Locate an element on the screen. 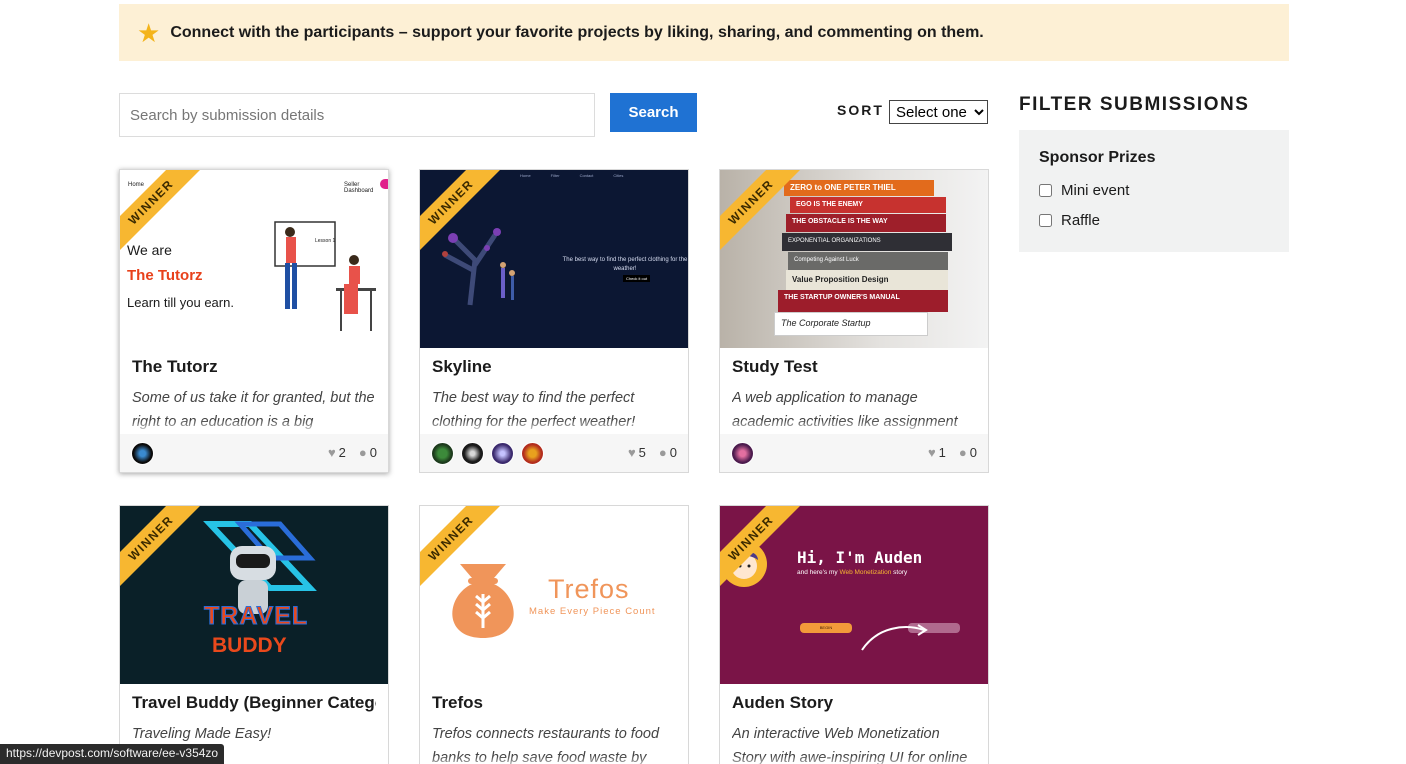 The height and width of the screenshot is (764, 1406). likes-stat: ♥ 1 is located at coordinates (937, 452).